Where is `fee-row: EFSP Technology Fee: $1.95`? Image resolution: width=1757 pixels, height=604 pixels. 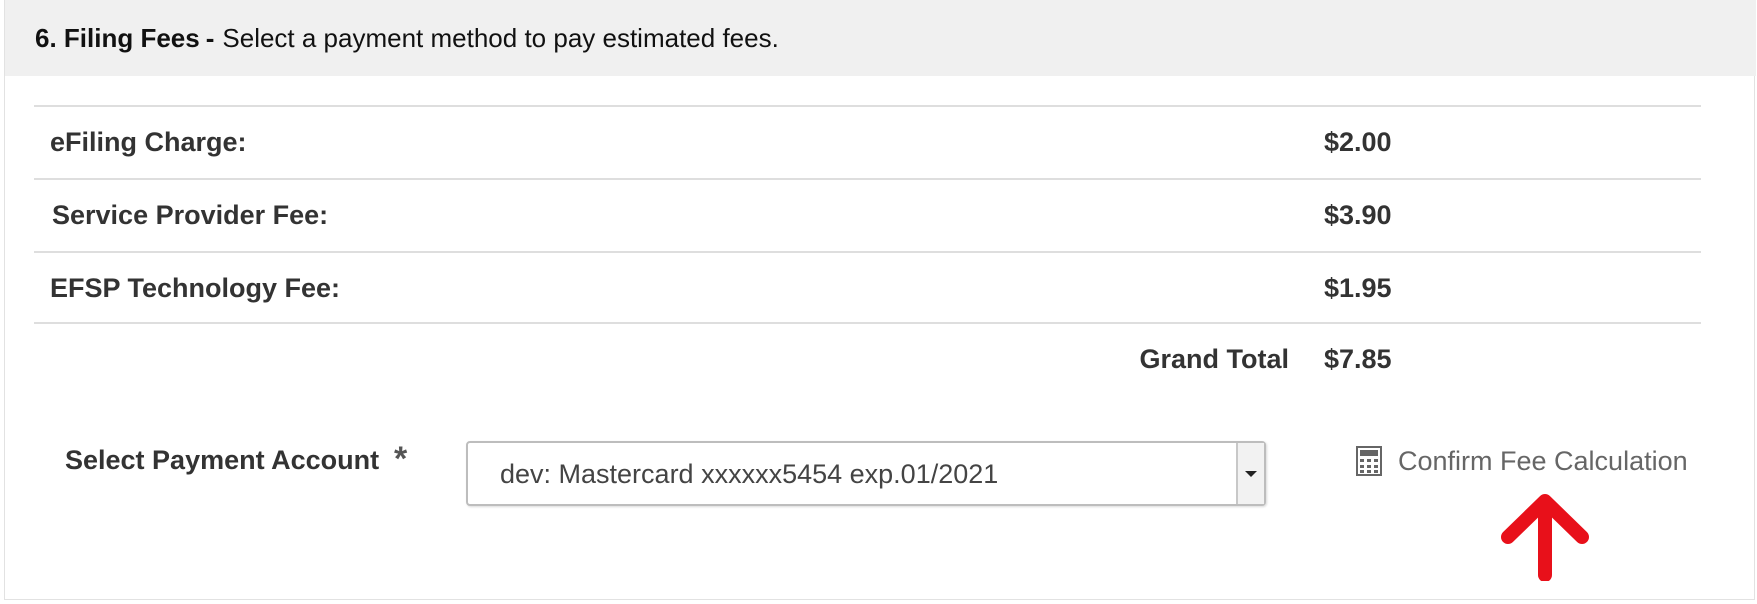
fee-row: EFSP Technology Fee: $1.95 is located at coordinates (867, 287).